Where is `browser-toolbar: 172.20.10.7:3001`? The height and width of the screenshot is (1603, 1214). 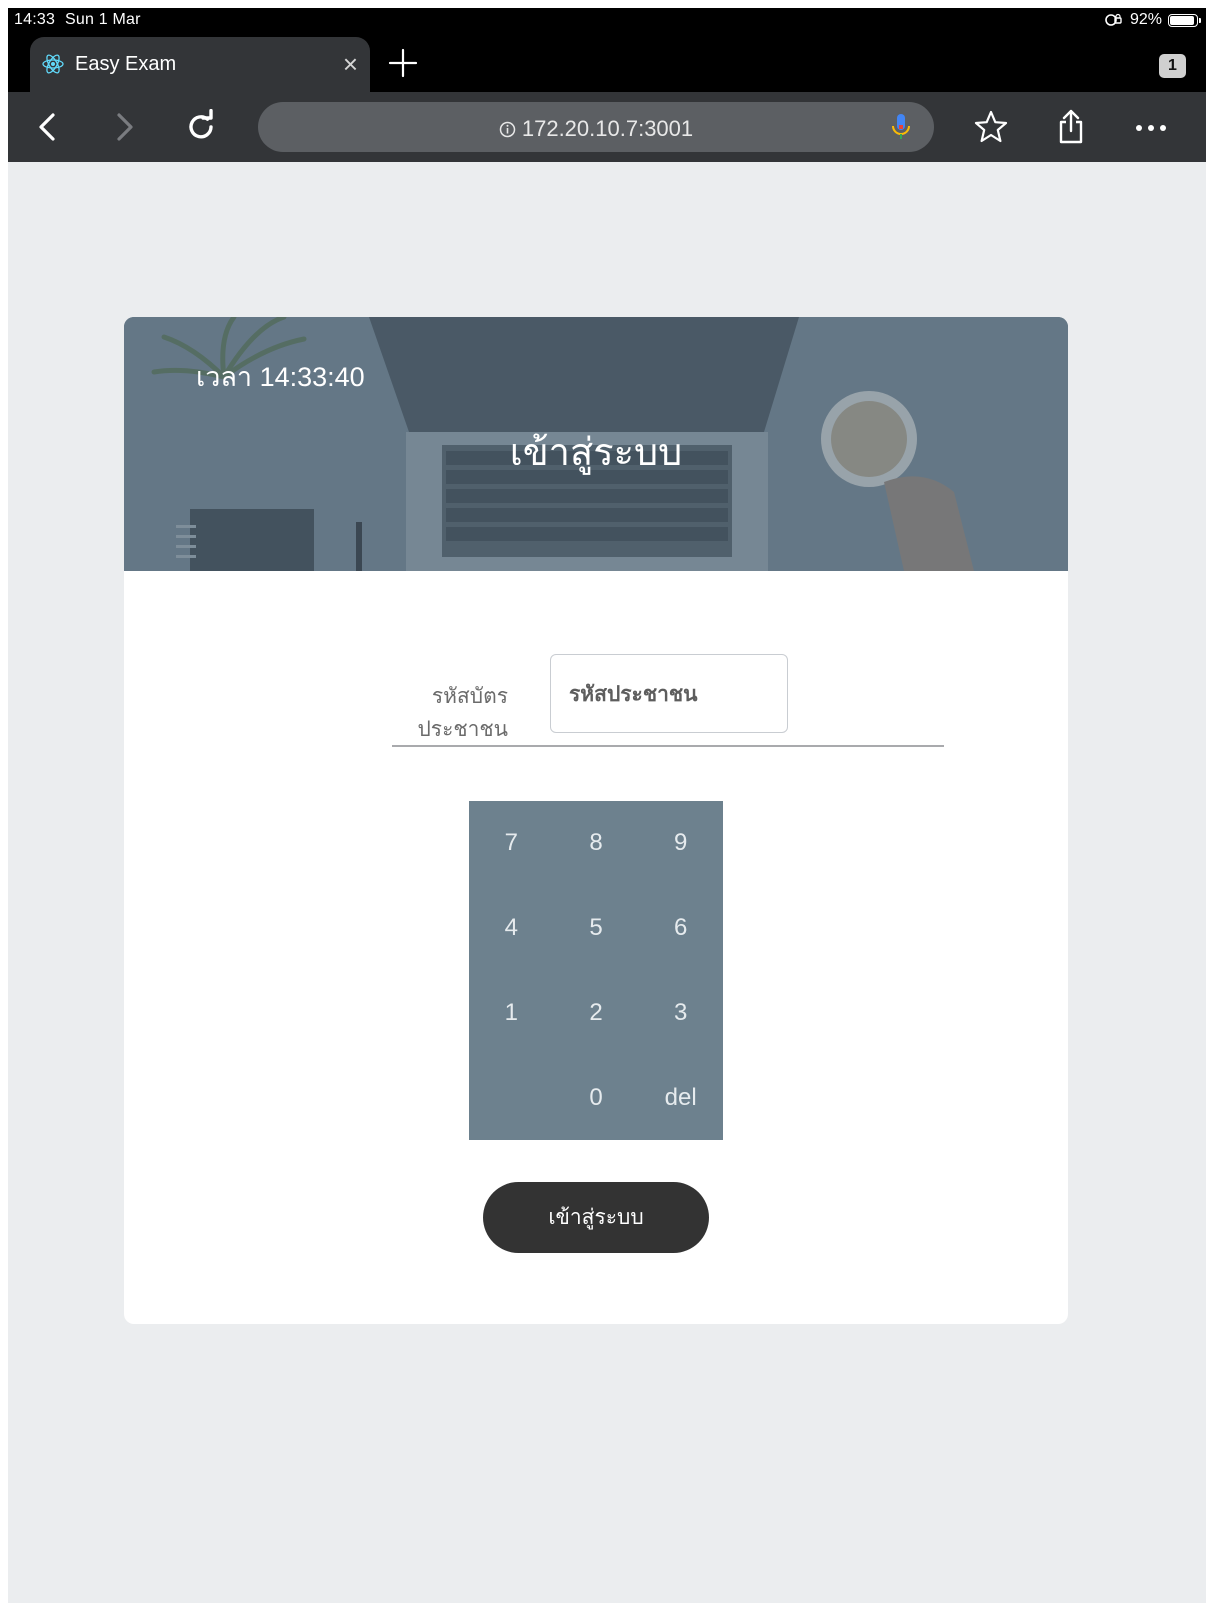 browser-toolbar: 172.20.10.7:3001 is located at coordinates (607, 127).